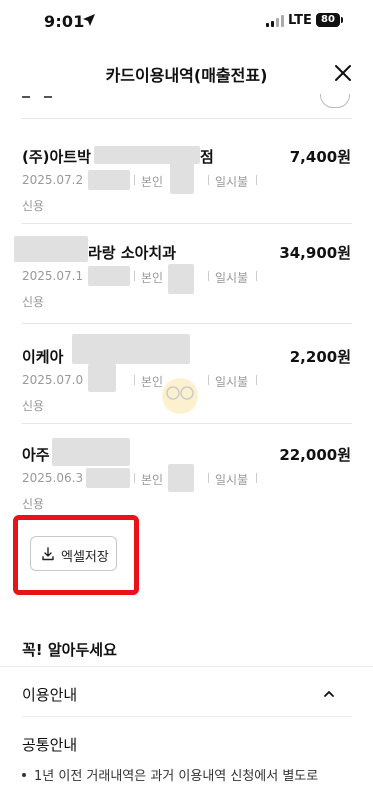 The image size is (373, 800). What do you see at coordinates (49, 694) in the screenshot?
I see `usage-info-header: 이용안내` at bounding box center [49, 694].